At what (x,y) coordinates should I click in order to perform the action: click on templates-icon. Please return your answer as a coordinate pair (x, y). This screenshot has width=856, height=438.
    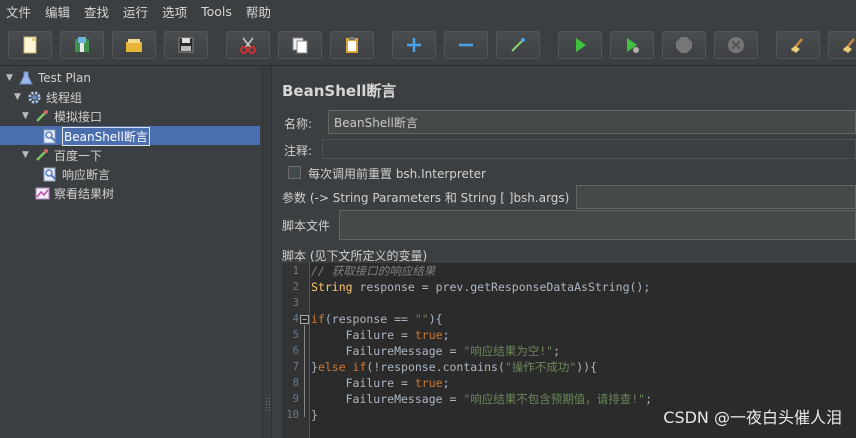
    Looking at the image, I should click on (82, 44).